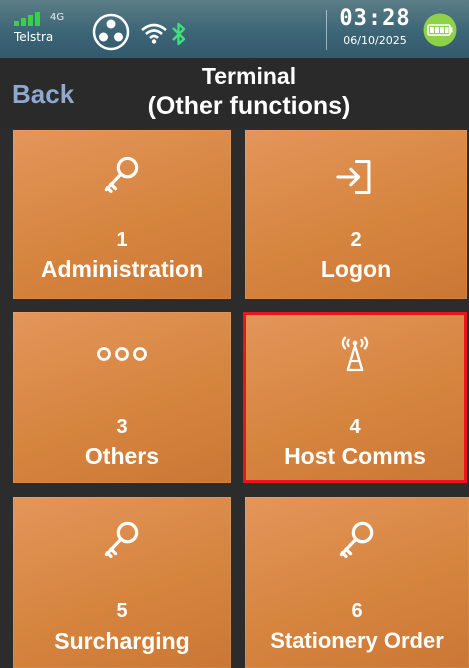  Describe the element at coordinates (355, 397) in the screenshot. I see `tile-host-comms: 4 Host Comms` at that location.